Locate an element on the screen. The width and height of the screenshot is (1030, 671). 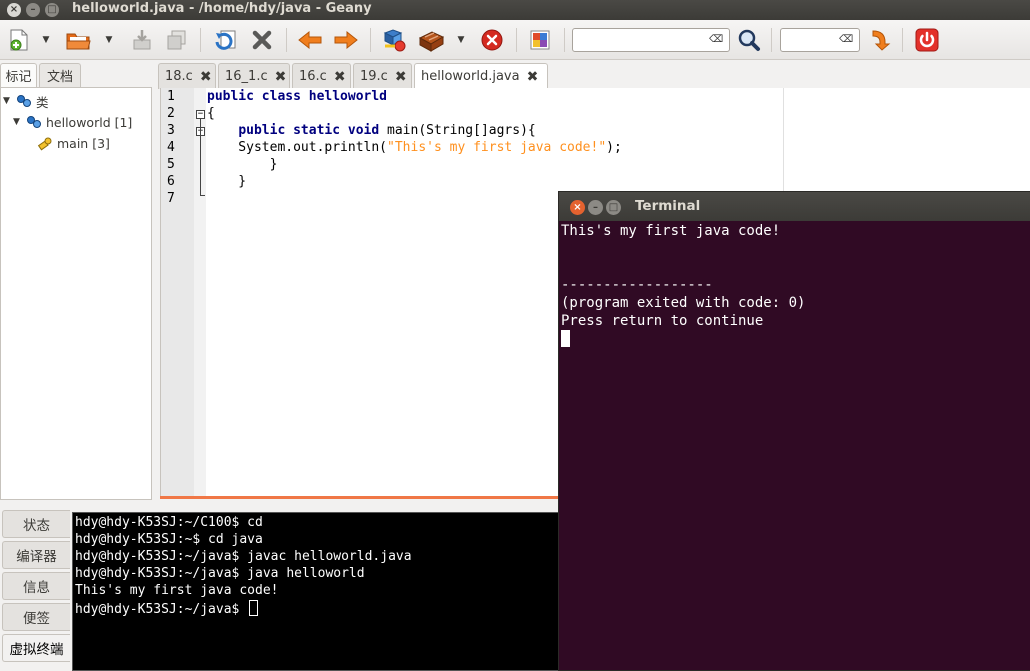
line-number: 7 is located at coordinates (171, 198).